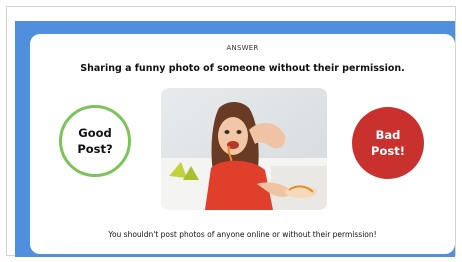 This screenshot has width=462, height=262. I want to click on good-post-label: Good Post?, so click(95, 141).